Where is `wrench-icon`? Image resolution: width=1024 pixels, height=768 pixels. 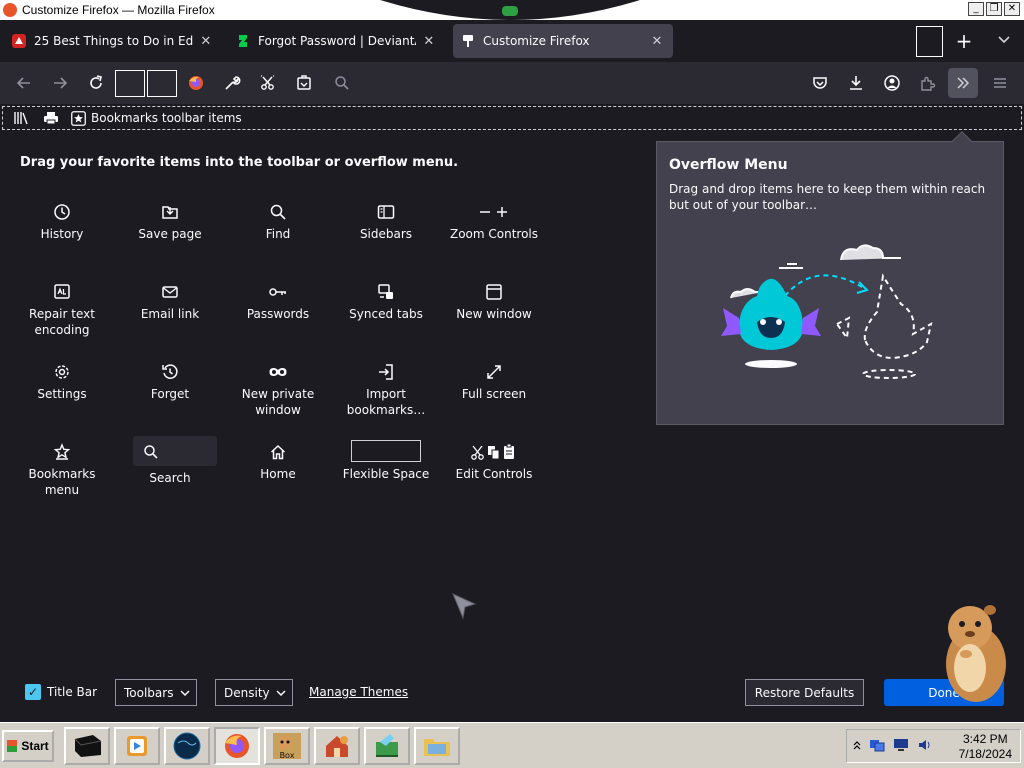 wrench-icon is located at coordinates (233, 83).